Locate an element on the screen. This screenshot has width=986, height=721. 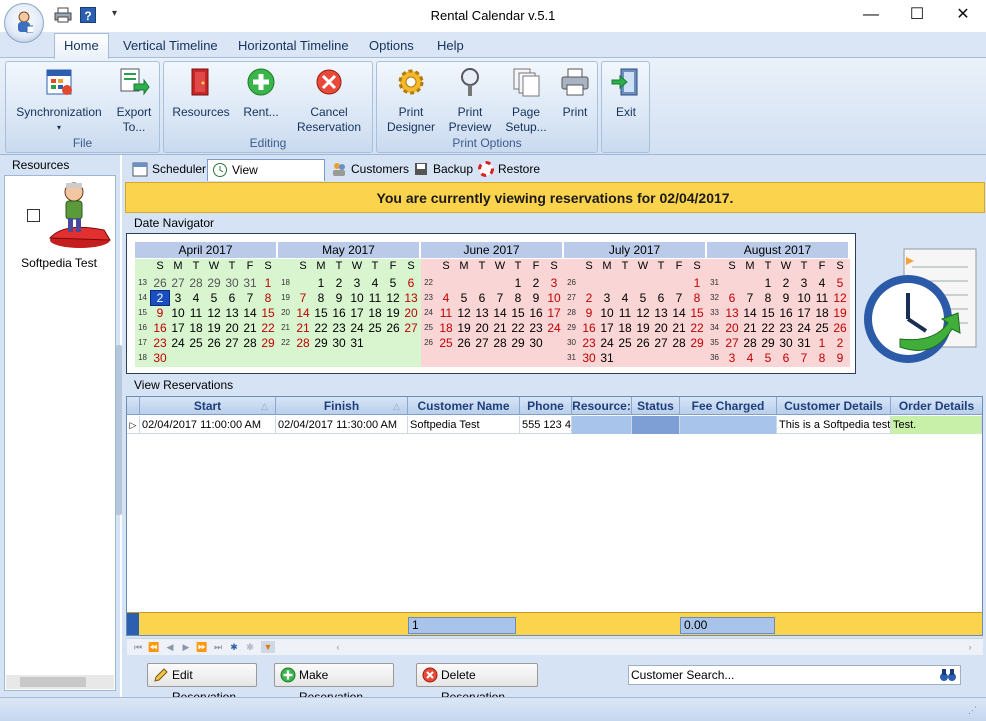
calendar-day: 19 is located at coordinates (840, 313).